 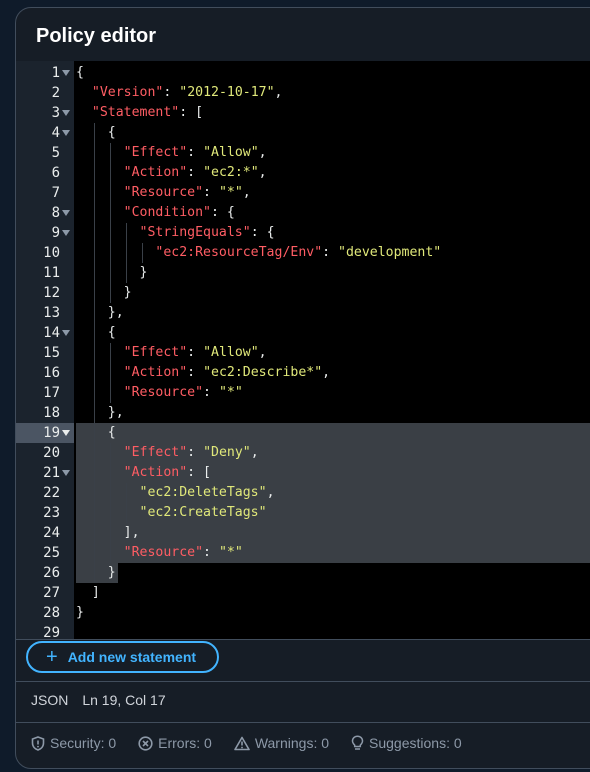 What do you see at coordinates (303, 413) in the screenshot?
I see `code-line-row: 18 },` at bounding box center [303, 413].